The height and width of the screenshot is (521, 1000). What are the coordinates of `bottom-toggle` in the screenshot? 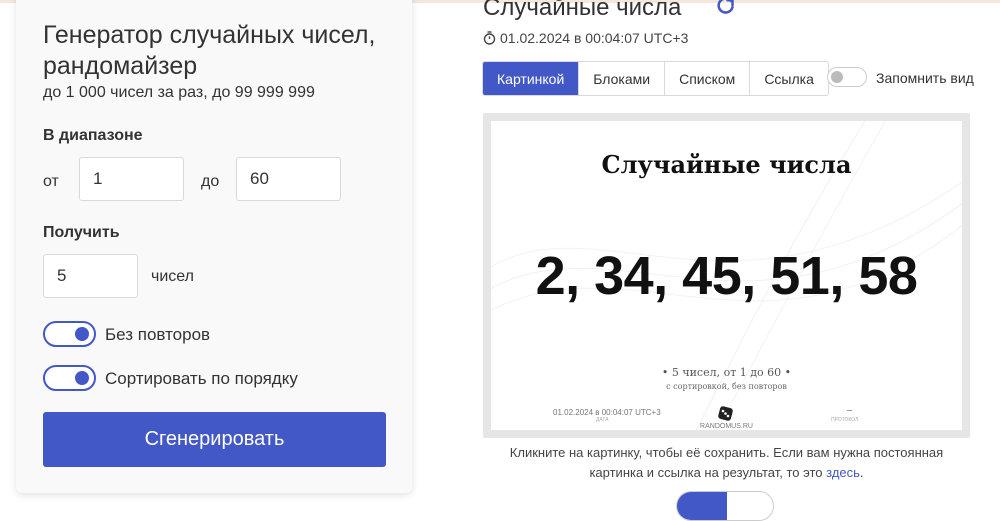 It's located at (725, 506).